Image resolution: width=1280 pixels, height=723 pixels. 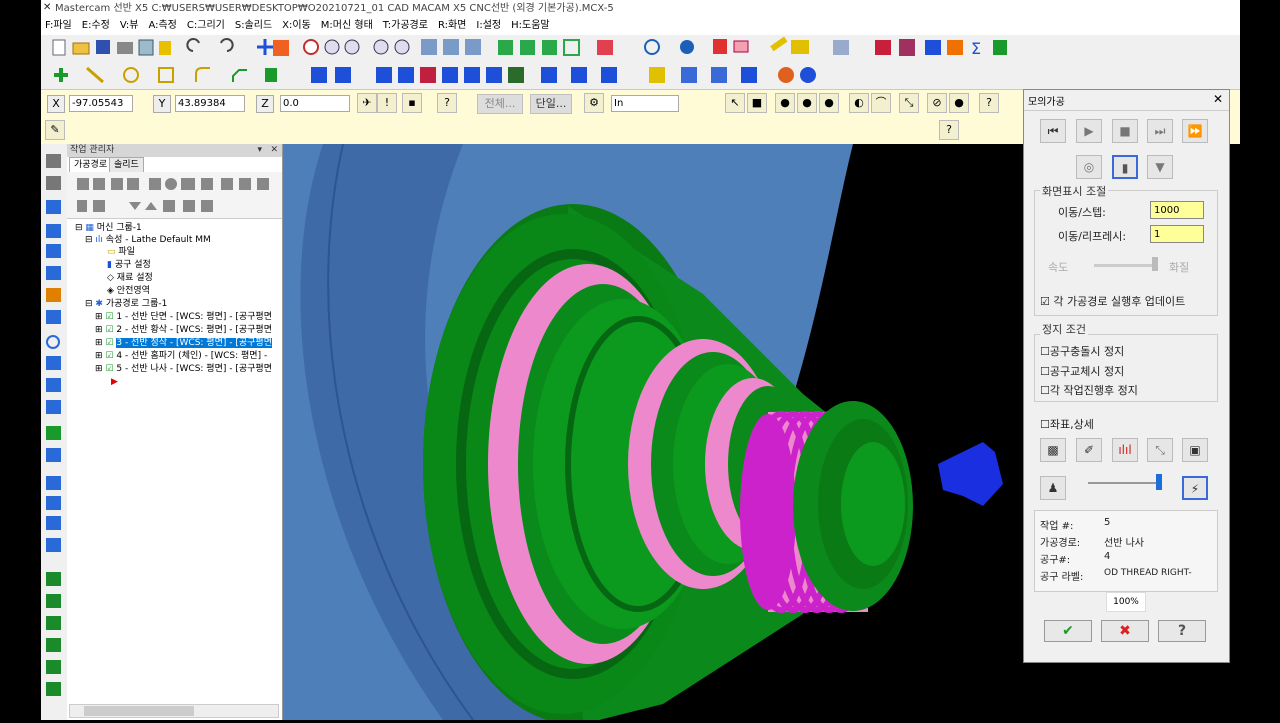 What do you see at coordinates (1068, 631) in the screenshot?
I see `ok-button: ✔` at bounding box center [1068, 631].